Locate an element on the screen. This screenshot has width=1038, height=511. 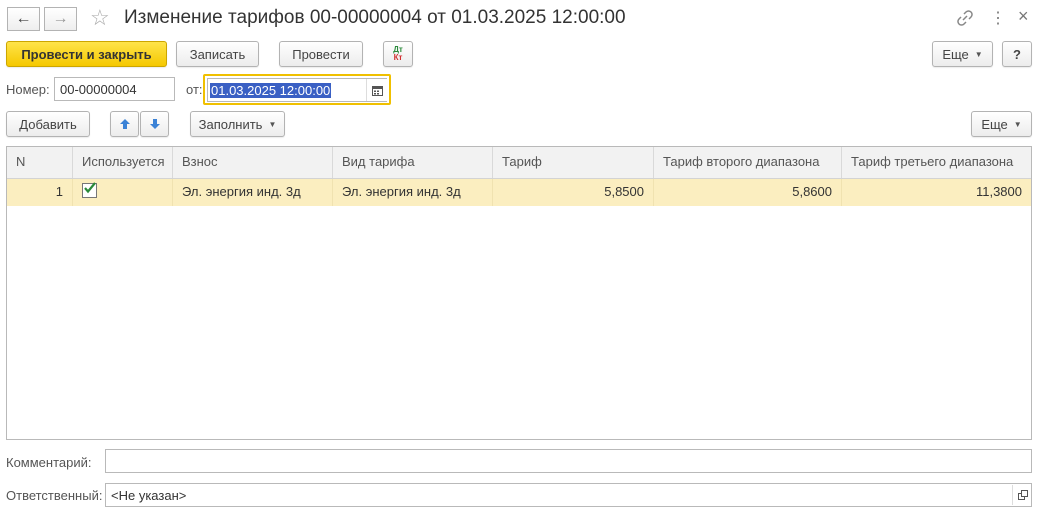
calendar-icon is located at coordinates (377, 90).